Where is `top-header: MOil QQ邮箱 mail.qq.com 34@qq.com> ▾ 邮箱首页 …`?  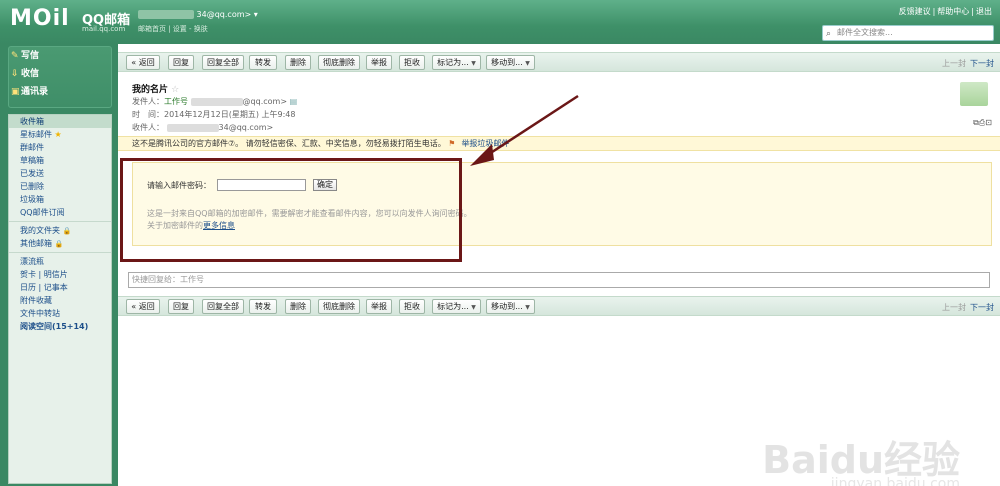
top-header: MOil QQ邮箱 mail.qq.com 34@qq.com> ▾ 邮箱首页 … is located at coordinates (500, 22).